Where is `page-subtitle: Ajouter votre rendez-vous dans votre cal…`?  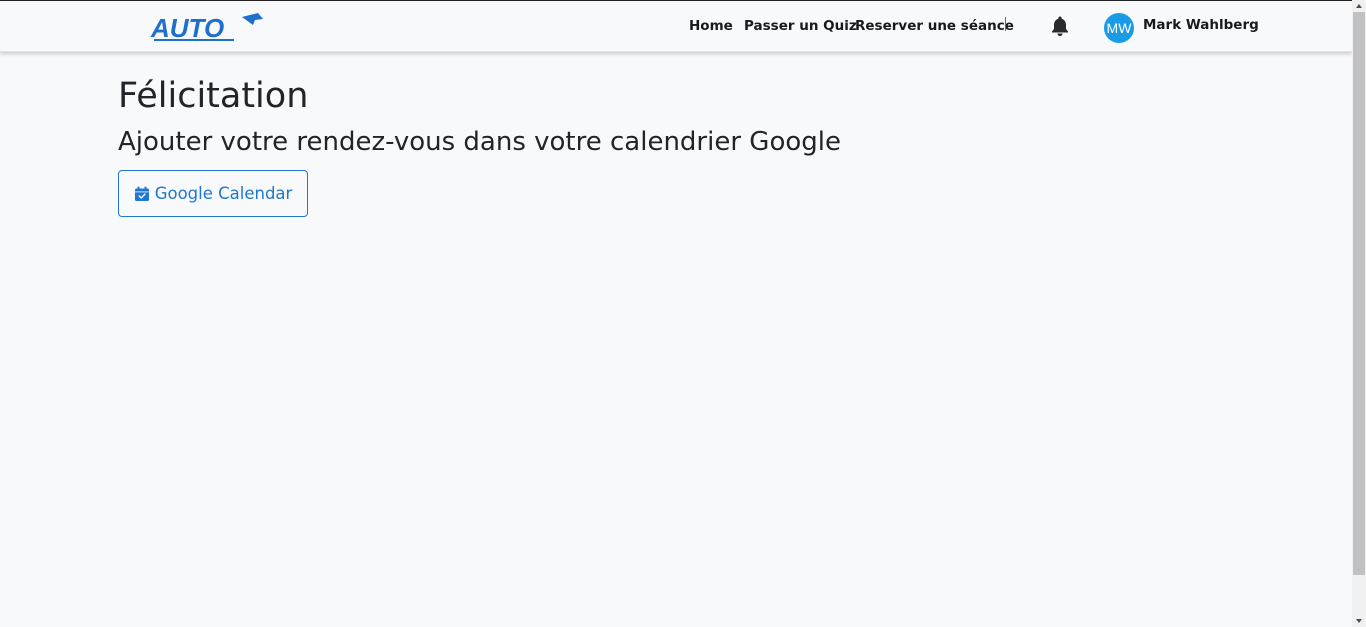 page-subtitle: Ajouter votre rendez-vous dans votre cal… is located at coordinates (479, 142).